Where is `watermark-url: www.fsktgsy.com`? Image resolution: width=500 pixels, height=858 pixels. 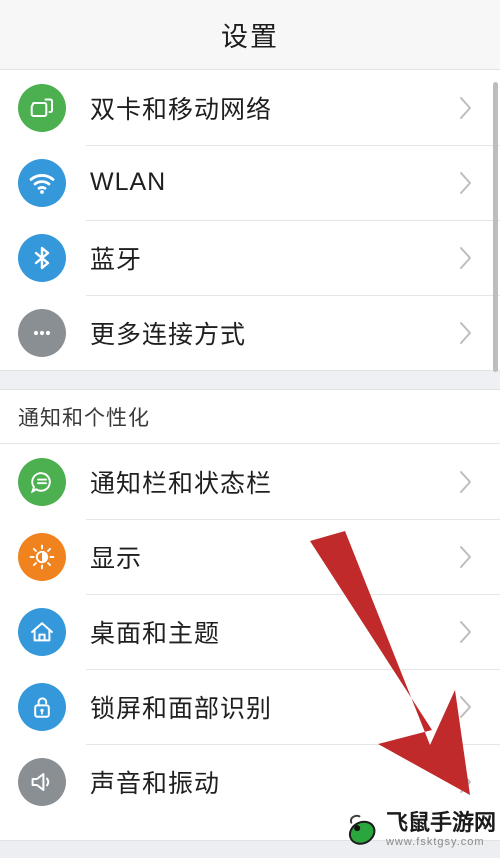 watermark-url: www.fsktgsy.com is located at coordinates (435, 842).